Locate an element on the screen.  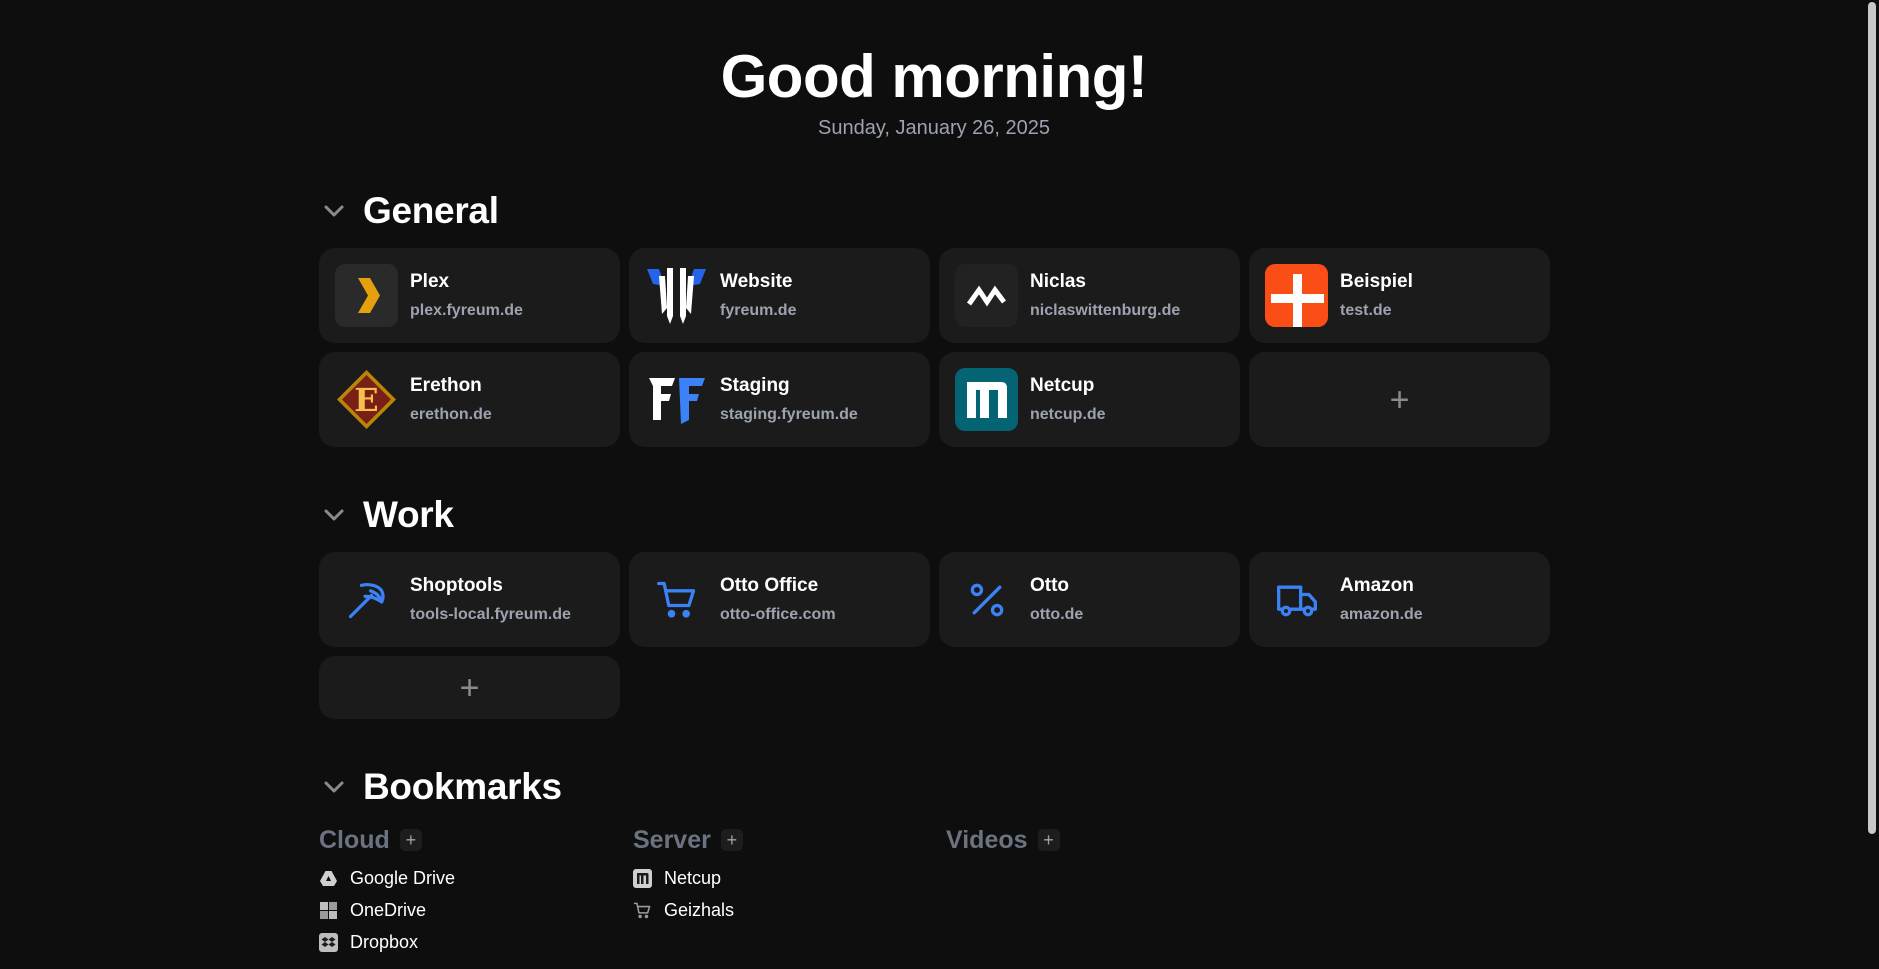
fyreum-staging-icon is located at coordinates (676, 399).